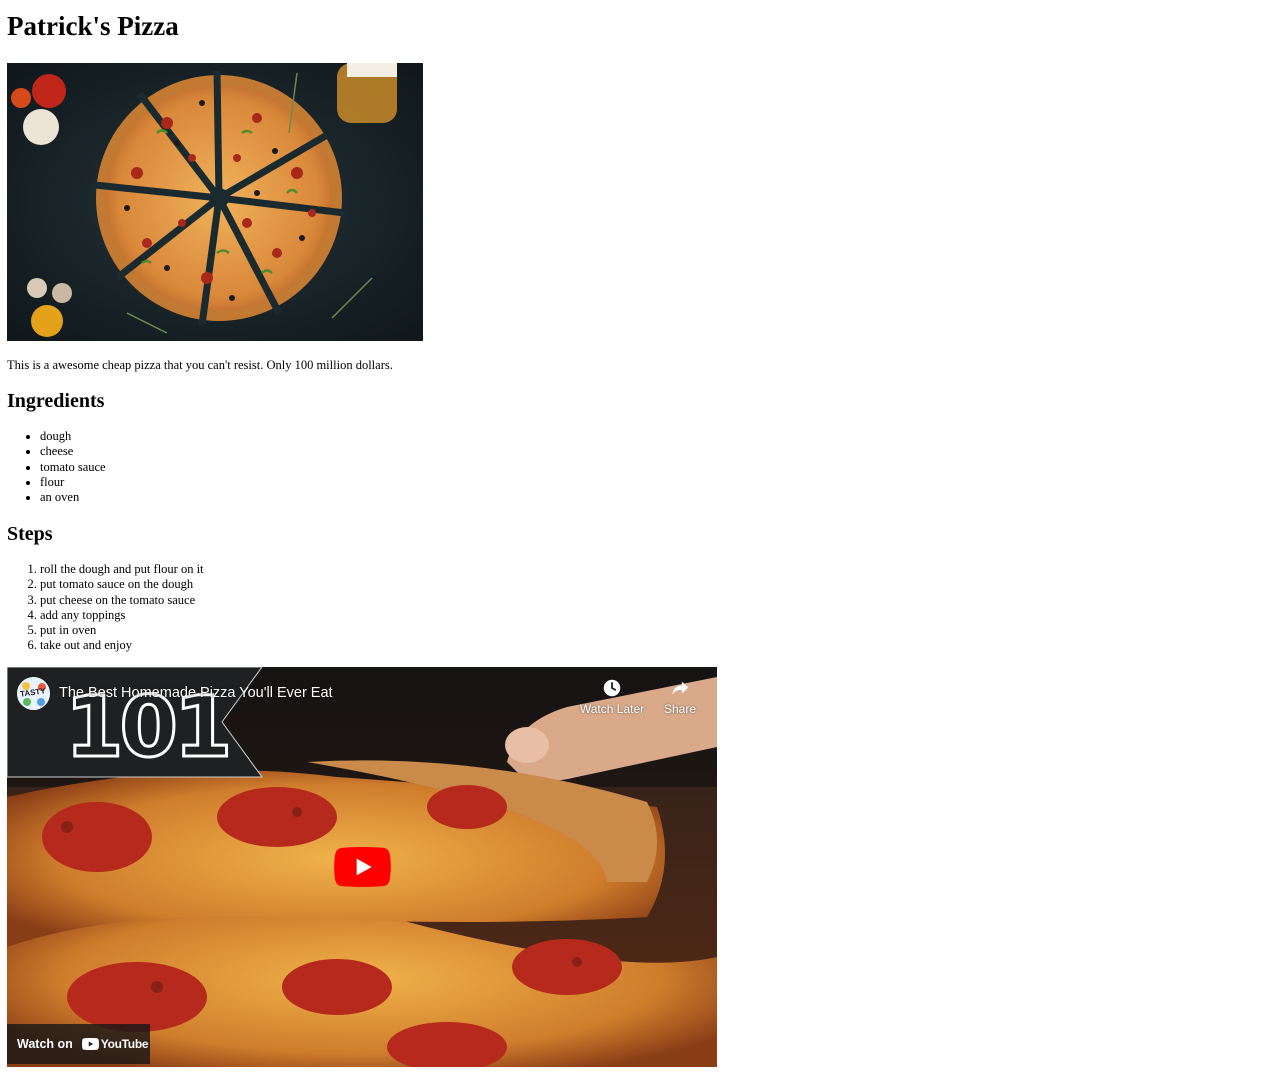 The width and height of the screenshot is (1280, 1077). I want to click on share-label: Share, so click(680, 709).